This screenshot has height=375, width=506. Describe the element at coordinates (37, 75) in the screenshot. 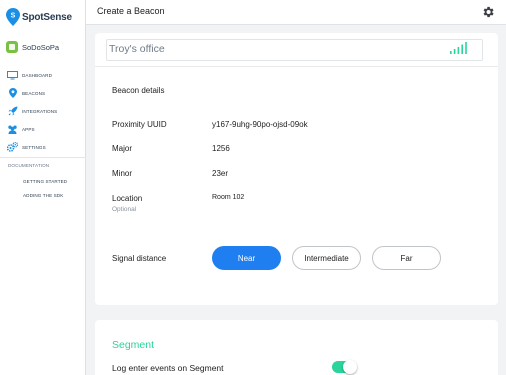

I see `sidebar-item-label: DASHBOARD` at that location.